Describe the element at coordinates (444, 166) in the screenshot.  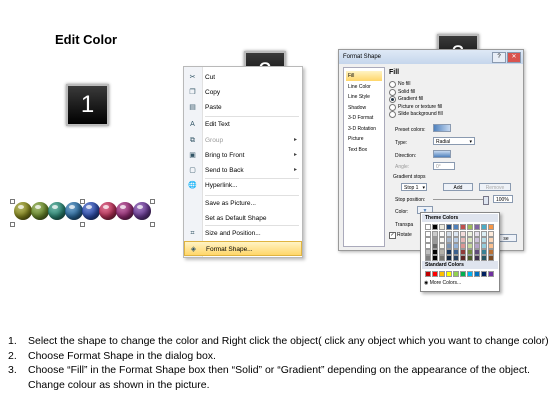
I see `angle-field: 0°` at that location.